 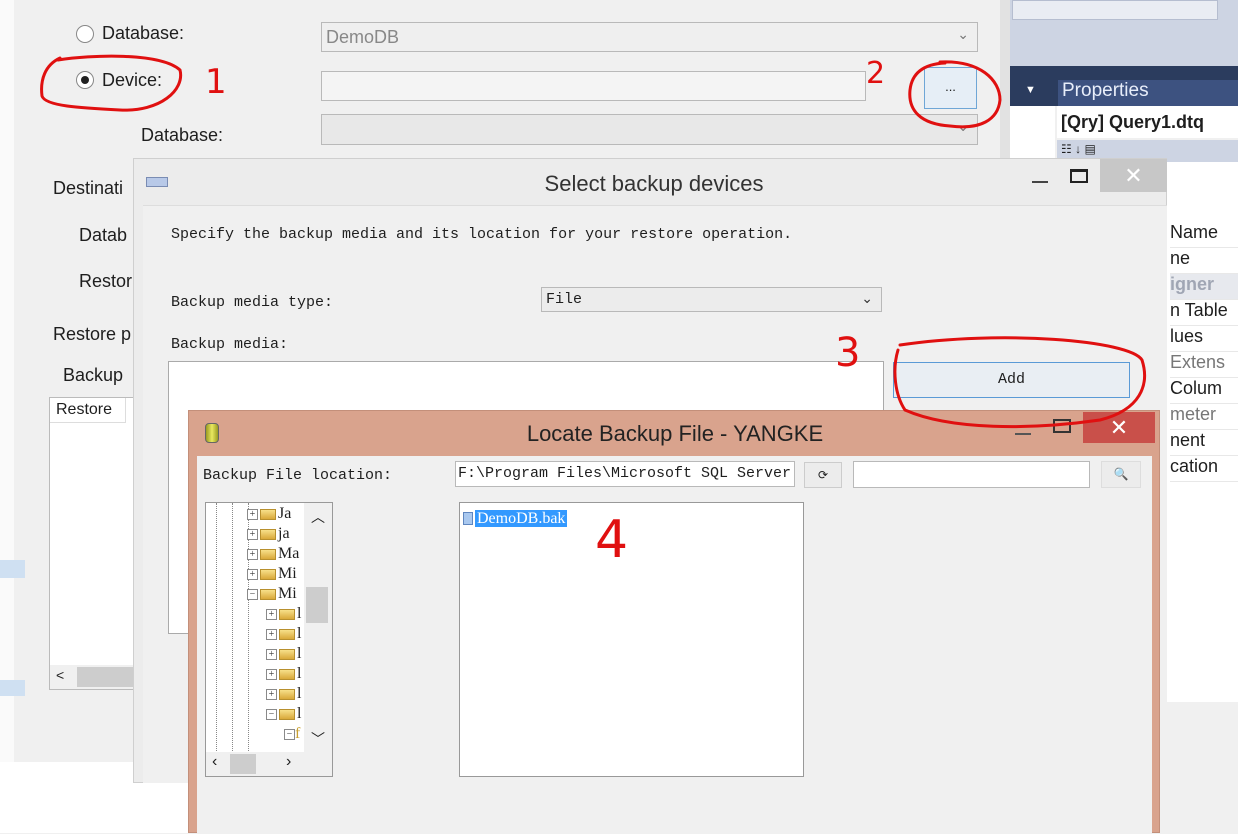 What do you see at coordinates (1204, 287) in the screenshot?
I see `property-category: igner` at bounding box center [1204, 287].